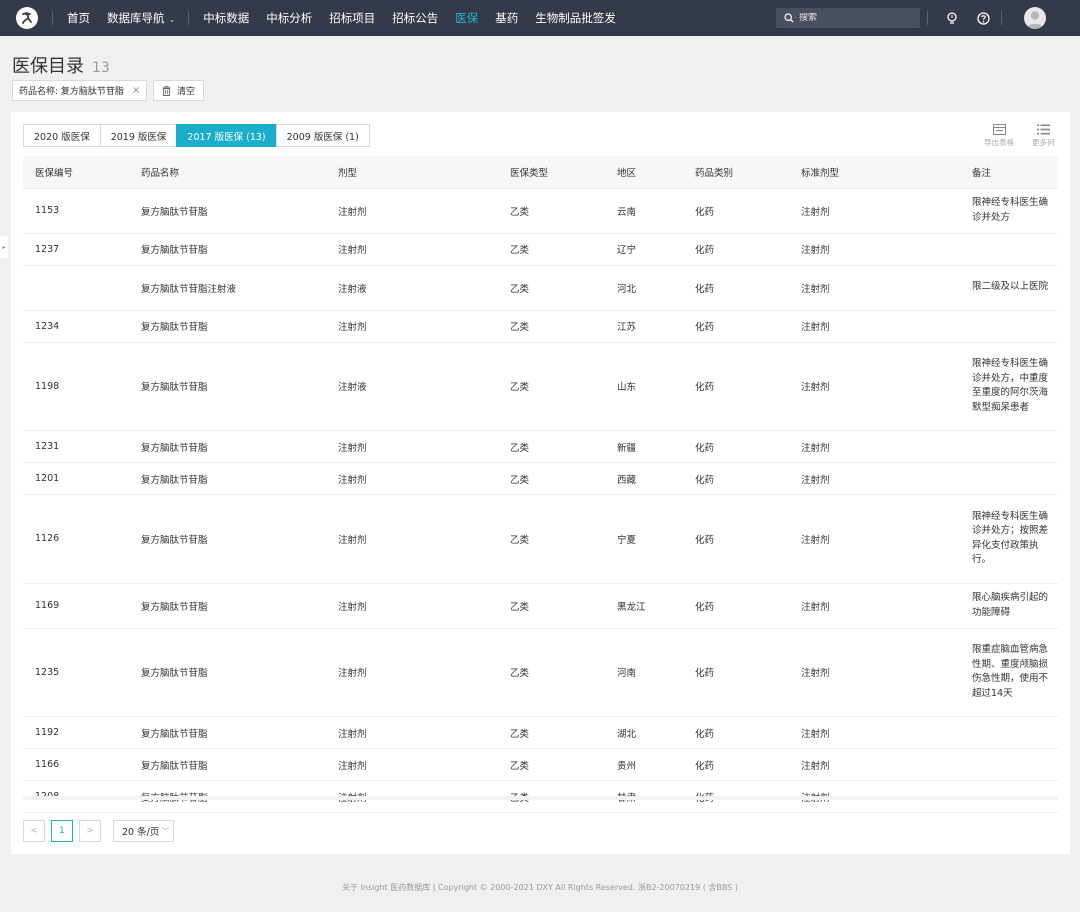 The height and width of the screenshot is (912, 1080). What do you see at coordinates (227, 172) in the screenshot?
I see `column-header: 药品名称` at bounding box center [227, 172].